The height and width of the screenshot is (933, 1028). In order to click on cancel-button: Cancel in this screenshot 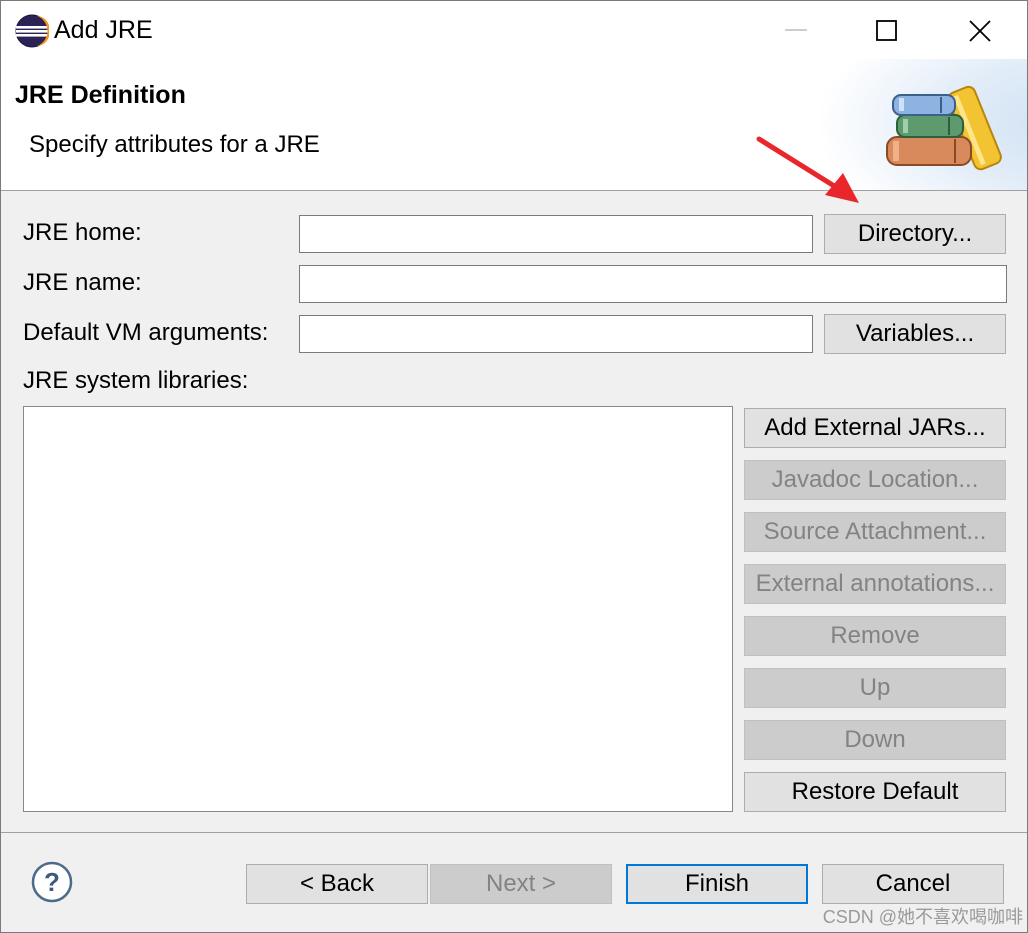, I will do `click(913, 884)`.